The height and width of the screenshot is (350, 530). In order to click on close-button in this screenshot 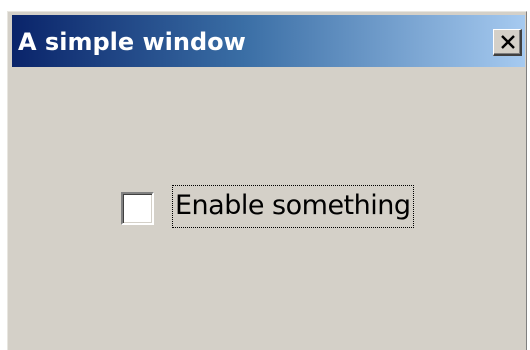, I will do `click(507, 42)`.